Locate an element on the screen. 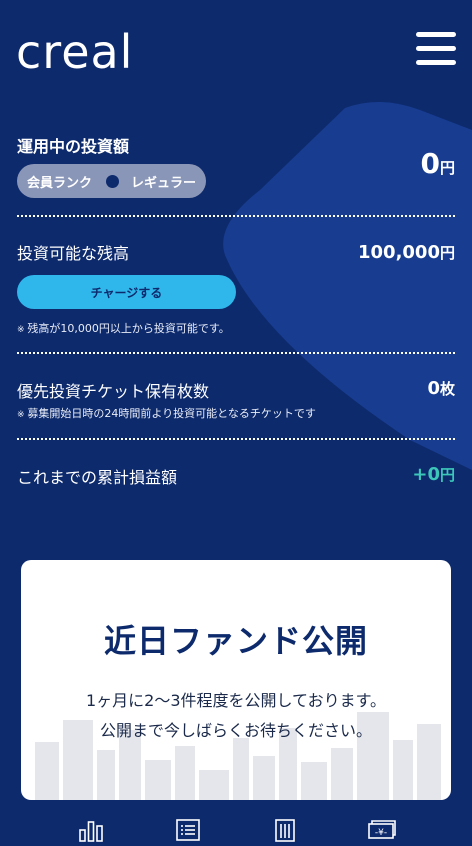 This screenshot has height=846, width=472. balance-amount-unit: 円 is located at coordinates (447, 253).